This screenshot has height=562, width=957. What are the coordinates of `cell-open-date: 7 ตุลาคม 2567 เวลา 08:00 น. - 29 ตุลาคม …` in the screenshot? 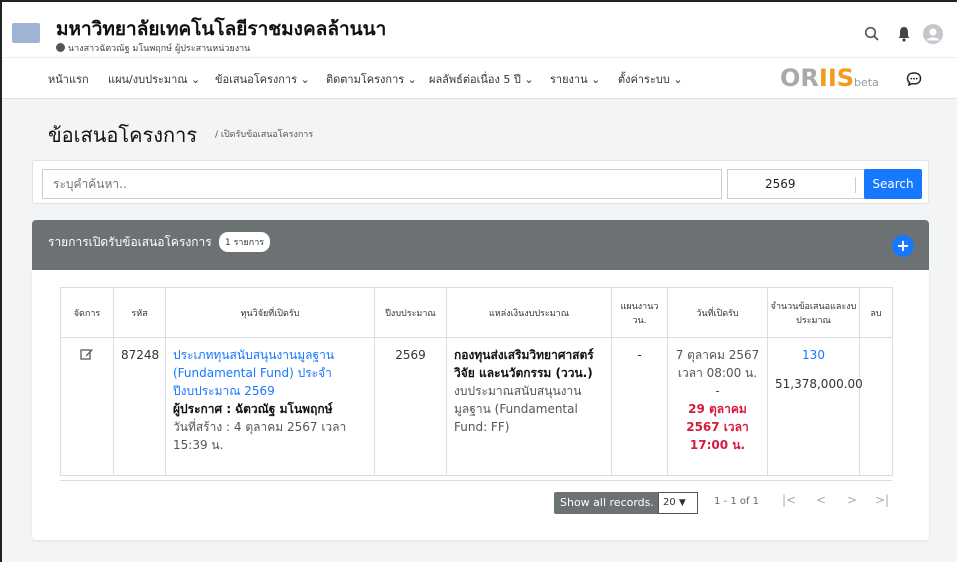 It's located at (717, 406).